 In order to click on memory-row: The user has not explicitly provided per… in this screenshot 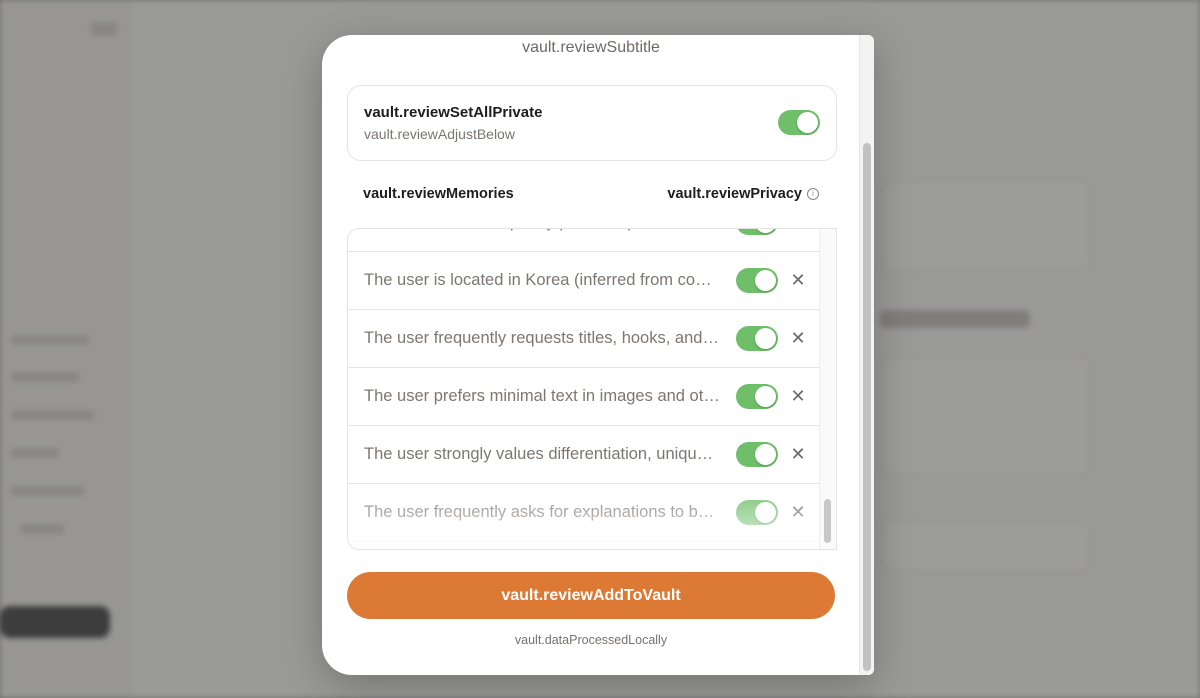, I will do `click(584, 240)`.